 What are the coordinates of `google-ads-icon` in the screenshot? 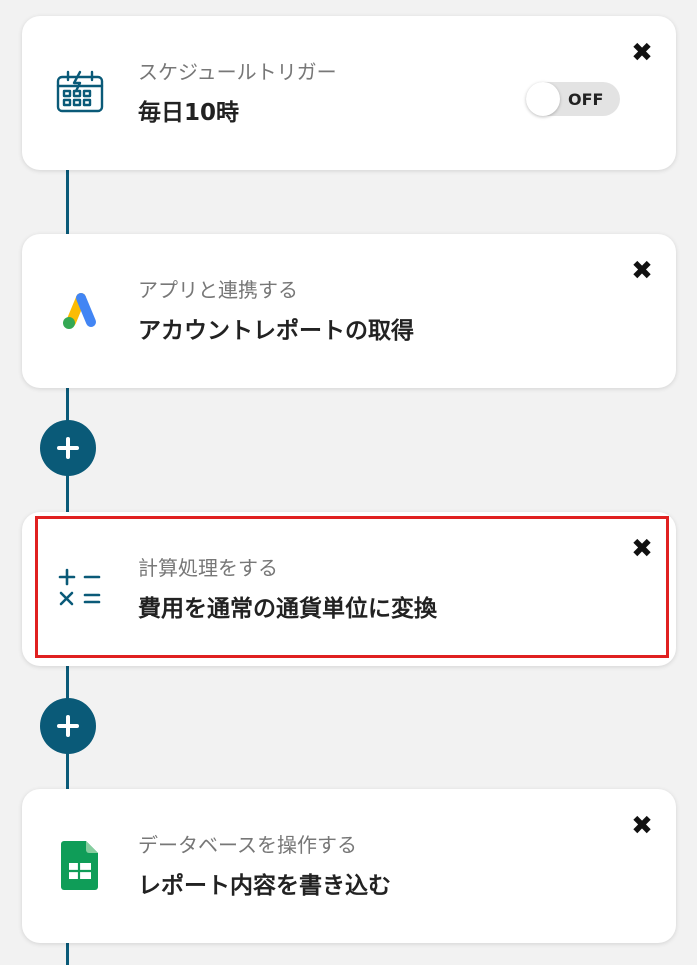 It's located at (80, 310).